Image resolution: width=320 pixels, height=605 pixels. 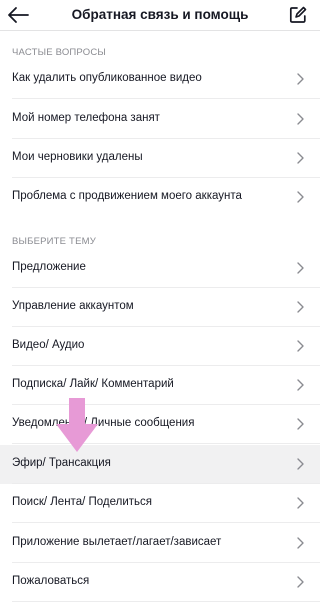 I want to click on list-item-label: Управление аккаунтом, so click(x=73, y=306).